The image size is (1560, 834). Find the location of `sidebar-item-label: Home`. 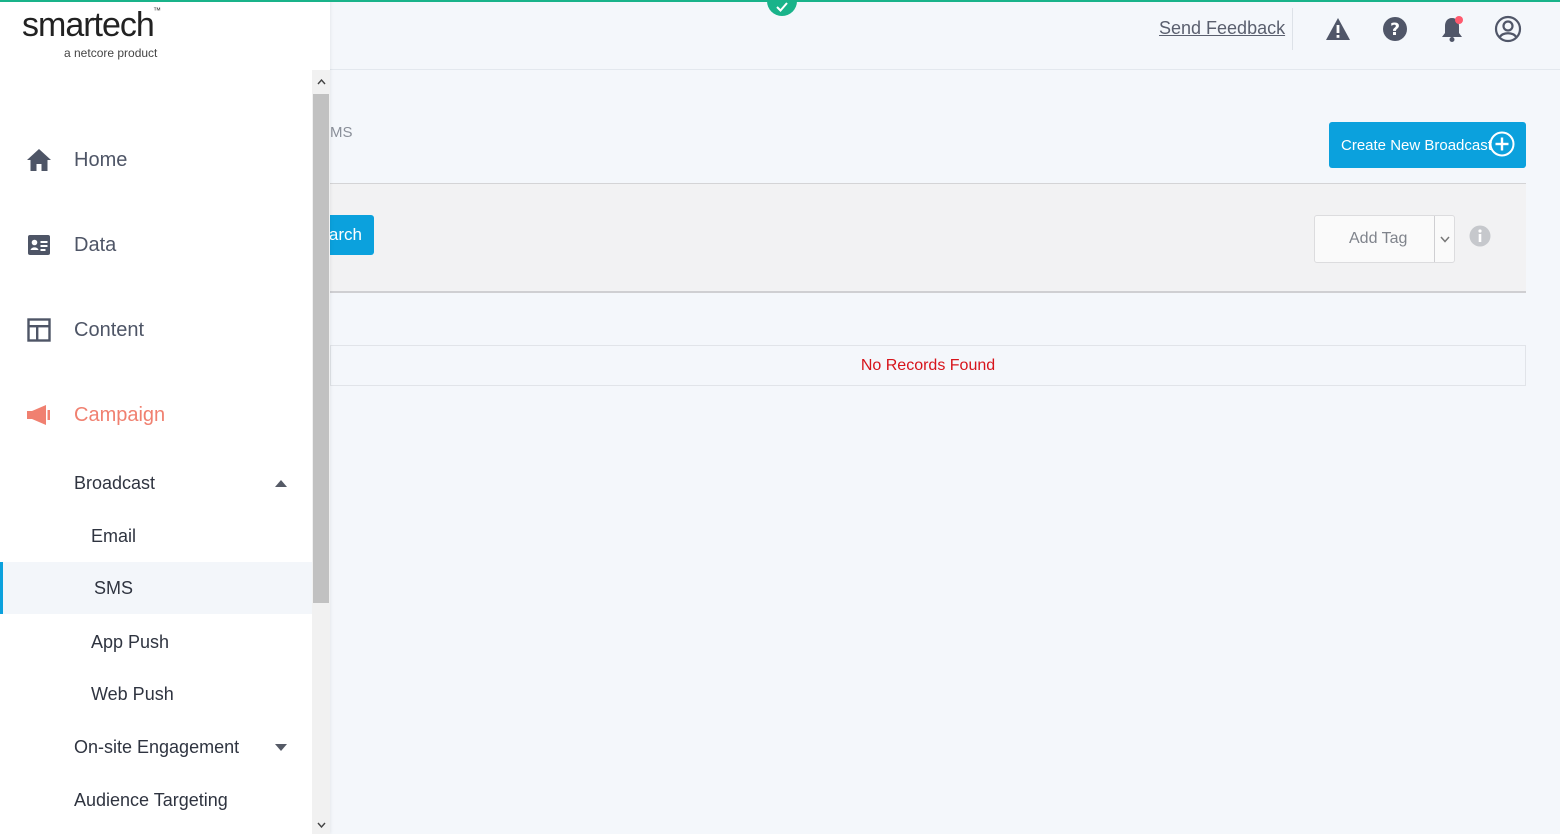

sidebar-item-label: Home is located at coordinates (101, 159).